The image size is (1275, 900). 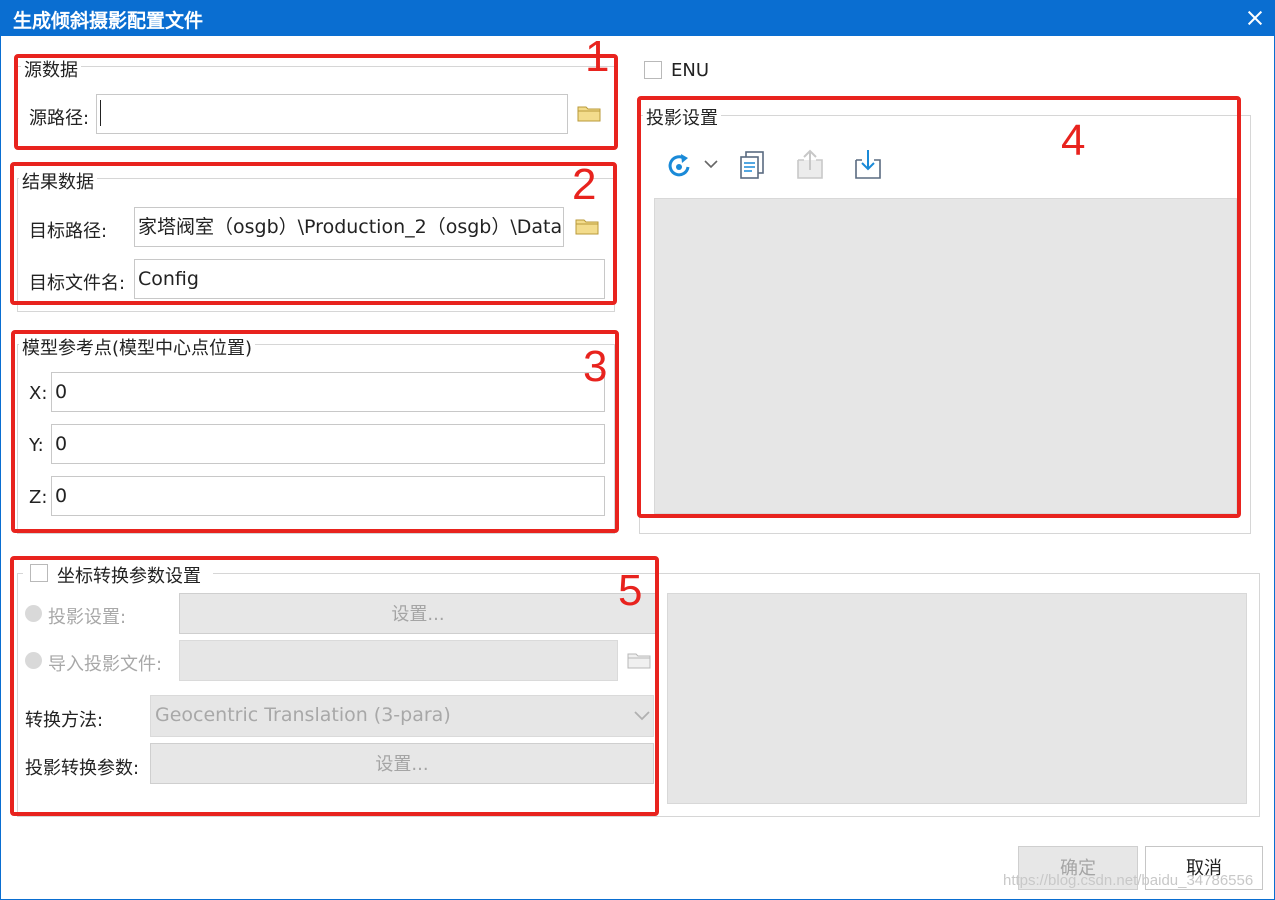 What do you see at coordinates (868, 164) in the screenshot?
I see `import-icon` at bounding box center [868, 164].